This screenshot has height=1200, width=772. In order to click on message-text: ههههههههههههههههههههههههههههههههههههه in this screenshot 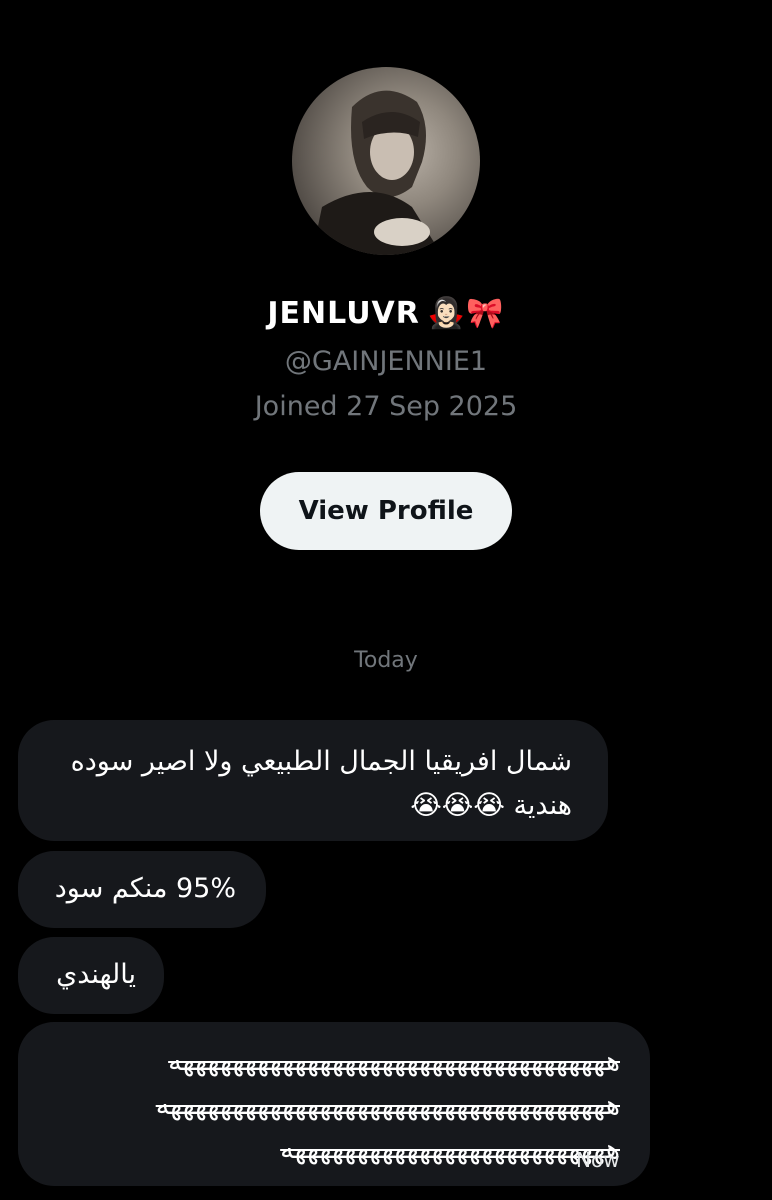, I will do `click(387, 1105)`.